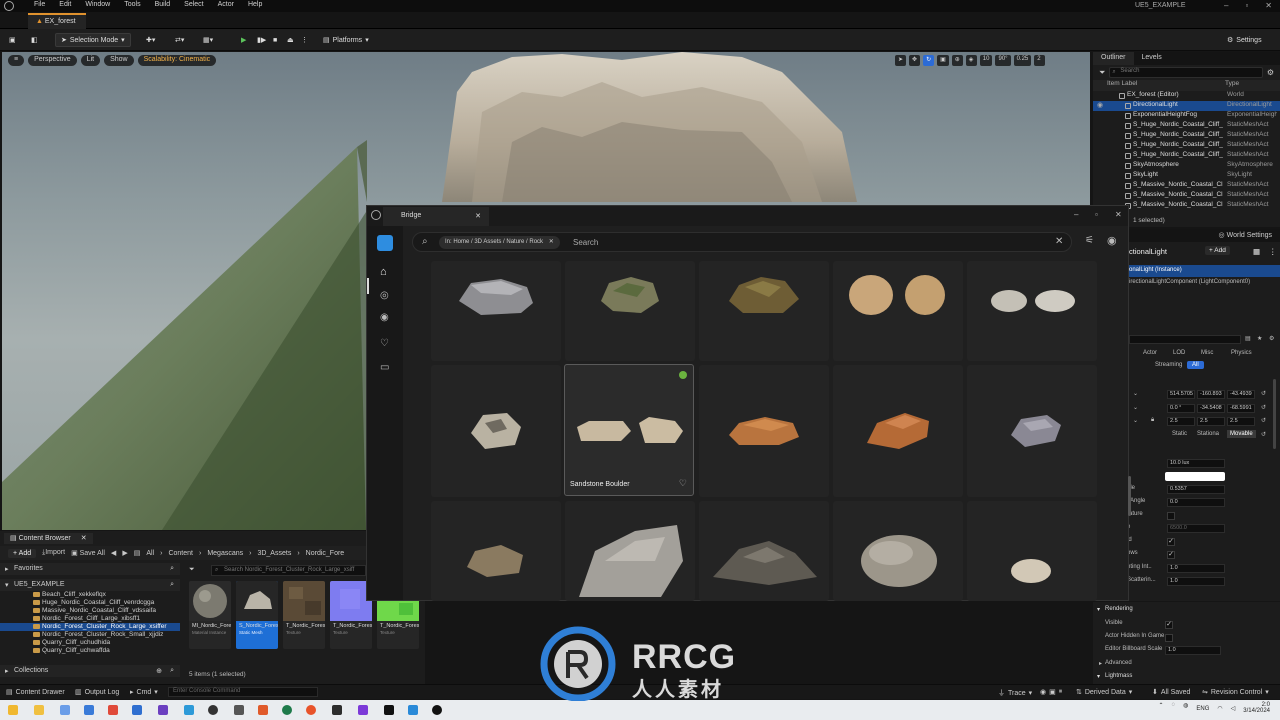 Image resolution: width=1280 pixels, height=720 pixels. Describe the element at coordinates (12, 40) in the screenshot. I see `save-icon: ▣` at that location.